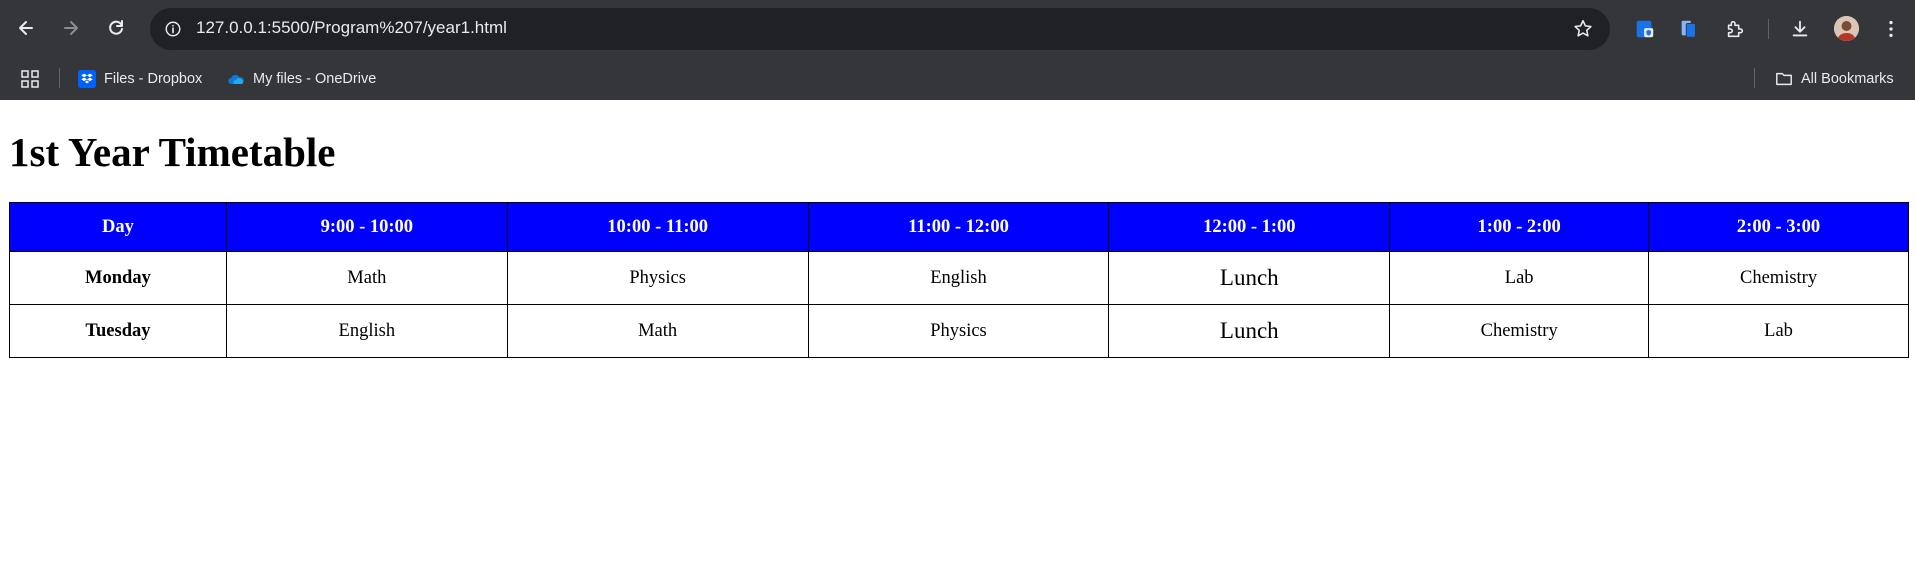 The height and width of the screenshot is (566, 1915). Describe the element at coordinates (118, 331) in the screenshot. I see `day-cell: Tuesday` at that location.